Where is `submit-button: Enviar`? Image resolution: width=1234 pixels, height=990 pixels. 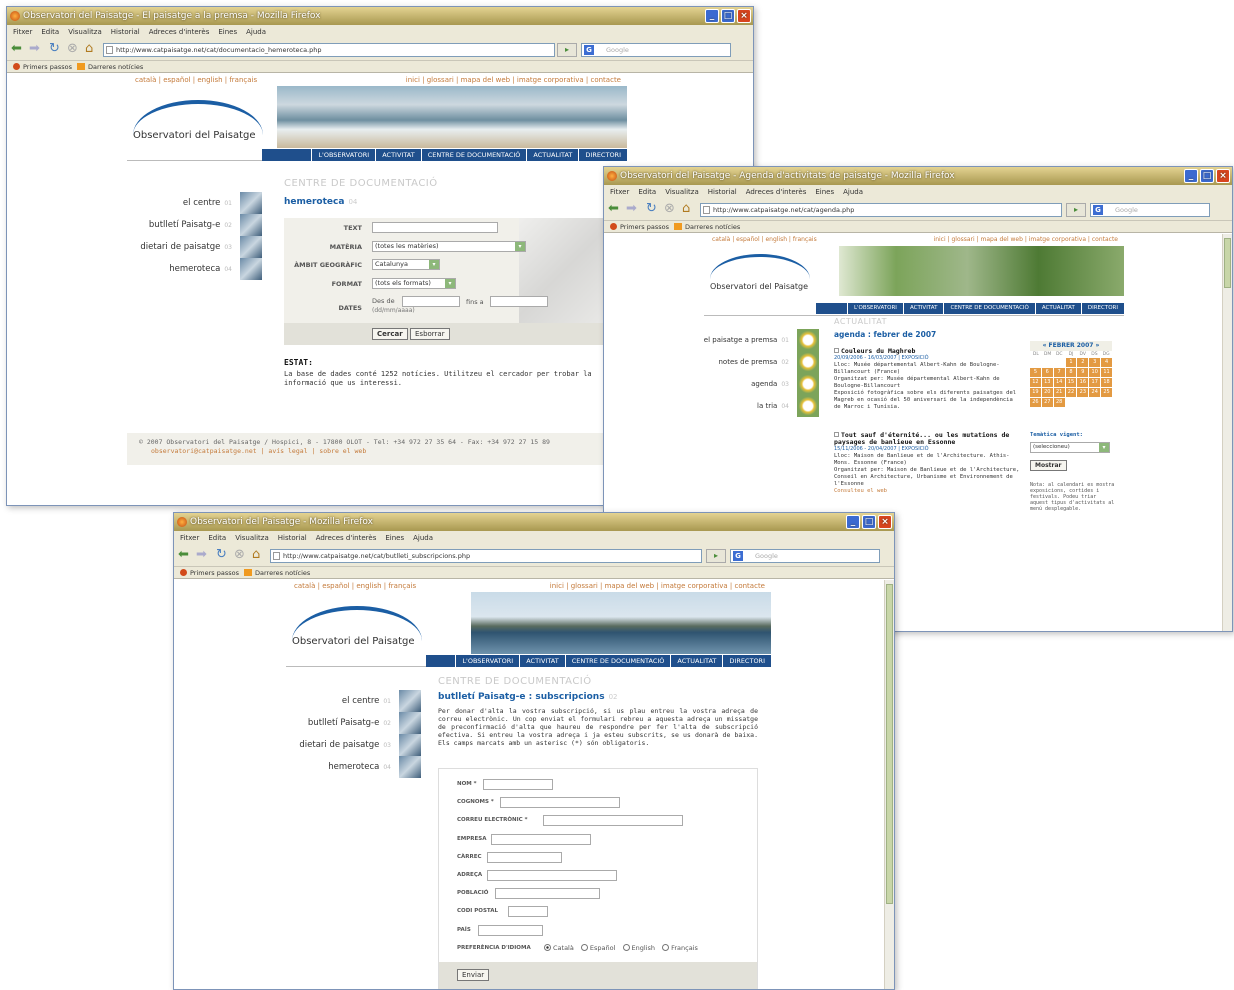
submit-button: Enviar is located at coordinates (473, 975).